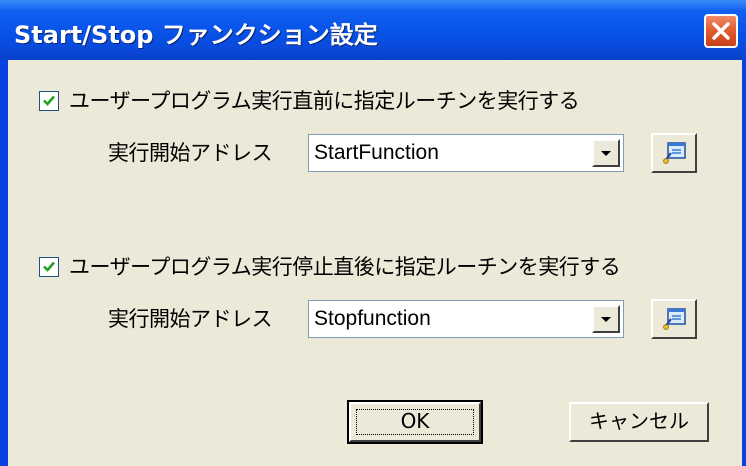 The height and width of the screenshot is (466, 746). Describe the element at coordinates (345, 267) in the screenshot. I see `stop-checkbox-label: ユーザープログラム実行停止直後に指定ルーチンを実行する` at that location.